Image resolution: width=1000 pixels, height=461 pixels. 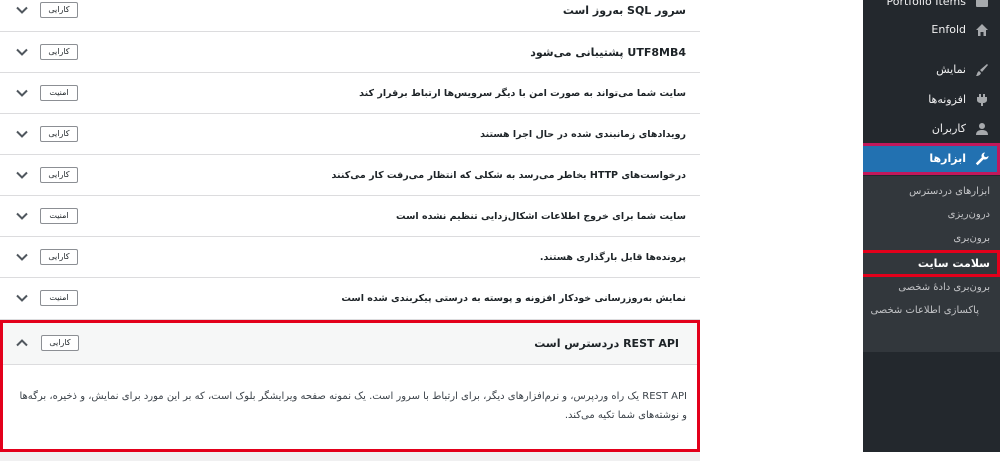 I want to click on check-item-file-uploads: پرونده‌ها قابل بارگذاری هستند. کارایی, so click(x=350, y=257).